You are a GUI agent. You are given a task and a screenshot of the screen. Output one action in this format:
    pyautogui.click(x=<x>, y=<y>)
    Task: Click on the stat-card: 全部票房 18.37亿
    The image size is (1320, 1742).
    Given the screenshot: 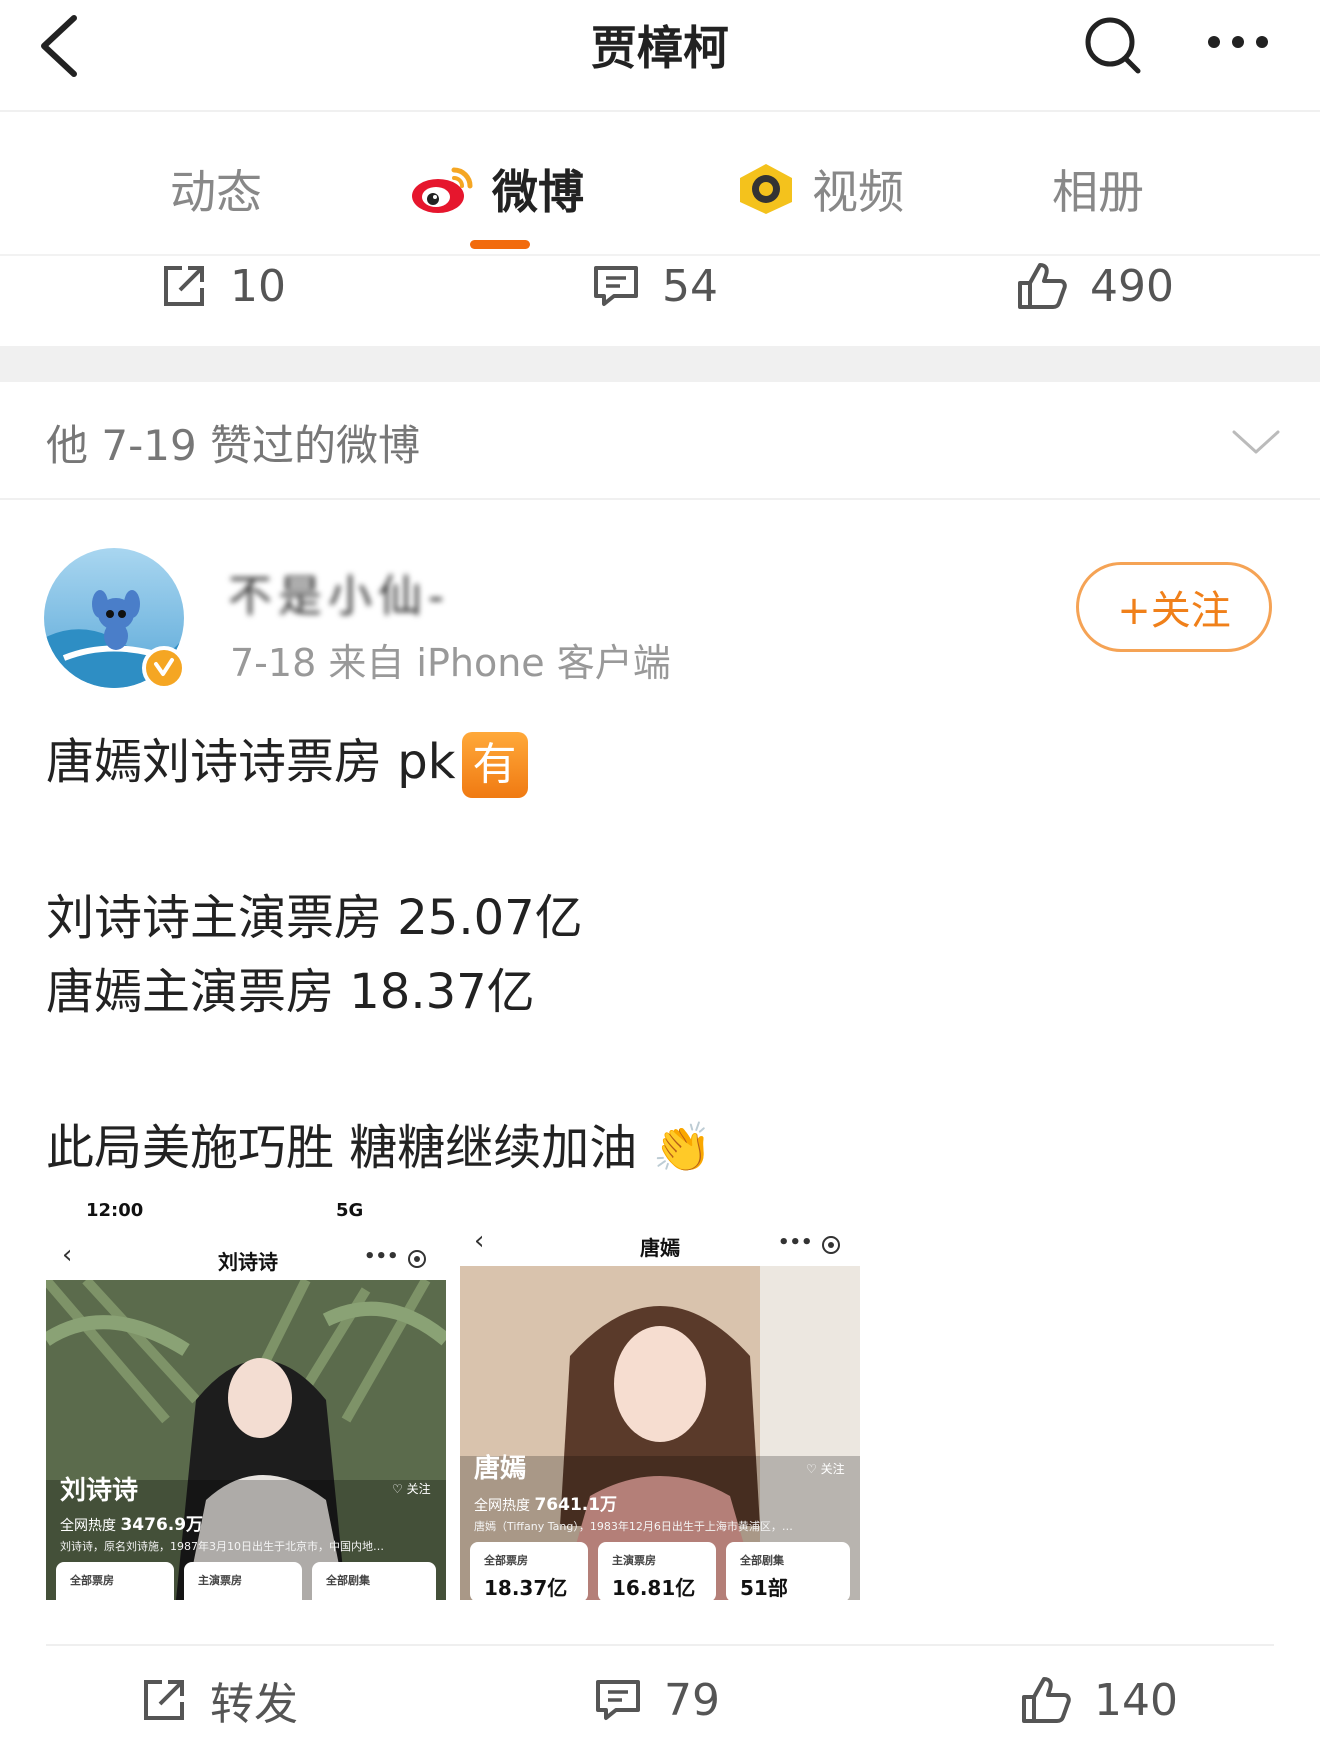 What is the action you would take?
    pyautogui.click(x=529, y=1571)
    